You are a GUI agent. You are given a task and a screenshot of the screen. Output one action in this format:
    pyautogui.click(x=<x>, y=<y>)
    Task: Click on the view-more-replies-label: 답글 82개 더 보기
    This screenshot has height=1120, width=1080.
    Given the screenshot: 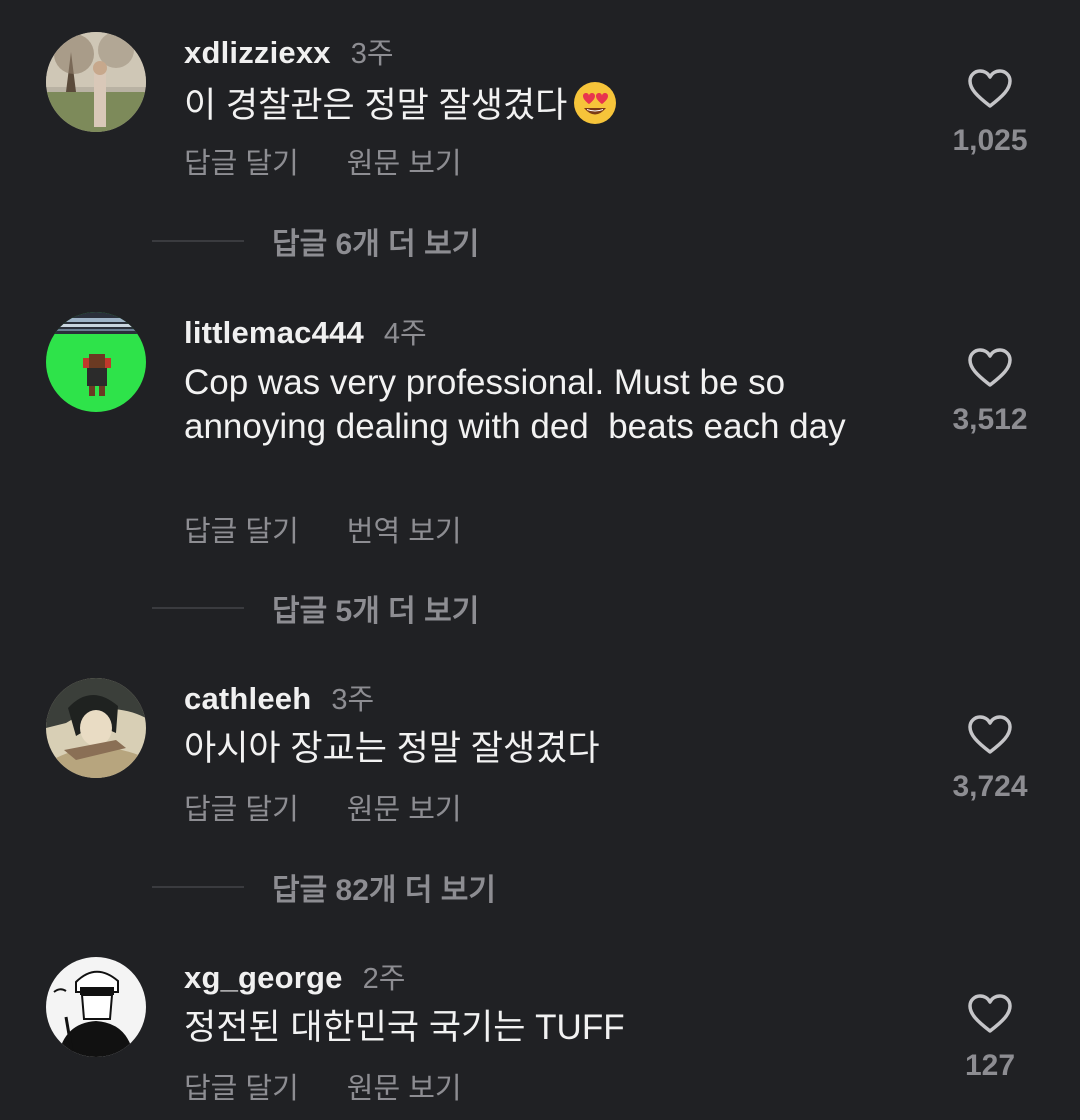 What is the action you would take?
    pyautogui.click(x=384, y=890)
    